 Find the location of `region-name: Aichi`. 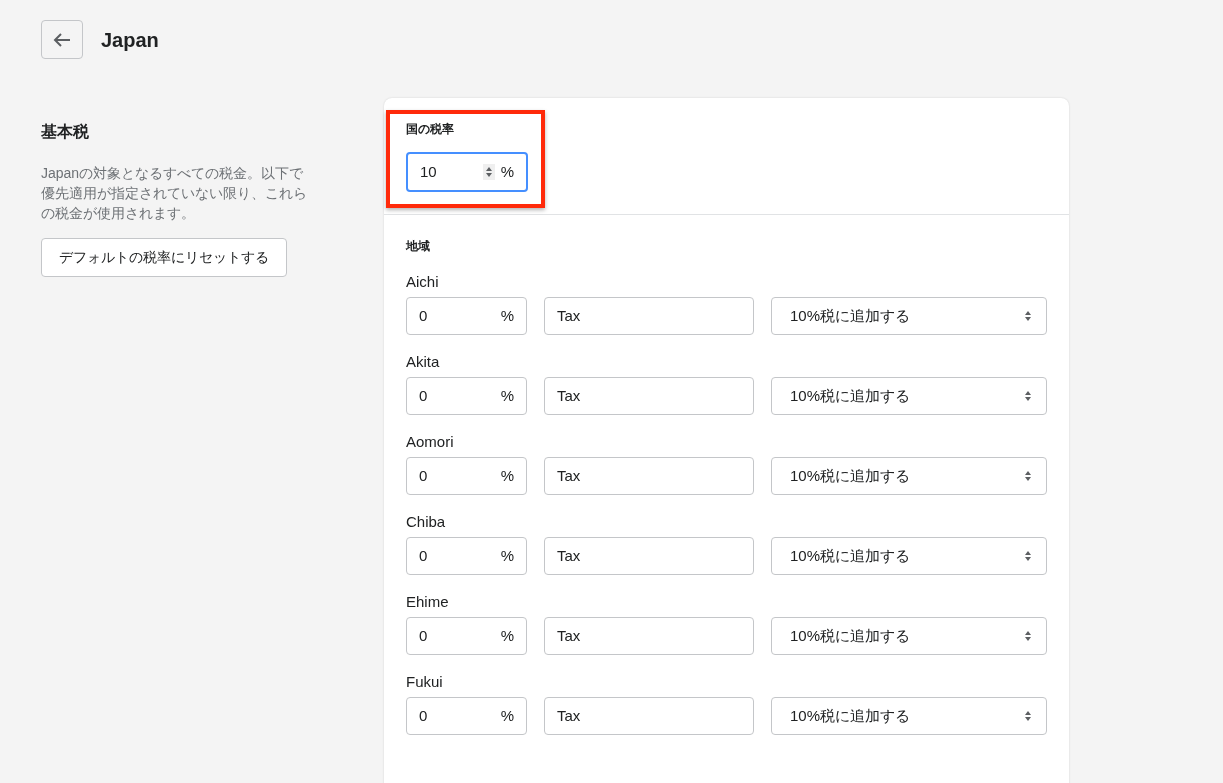

region-name: Aichi is located at coordinates (423, 282).